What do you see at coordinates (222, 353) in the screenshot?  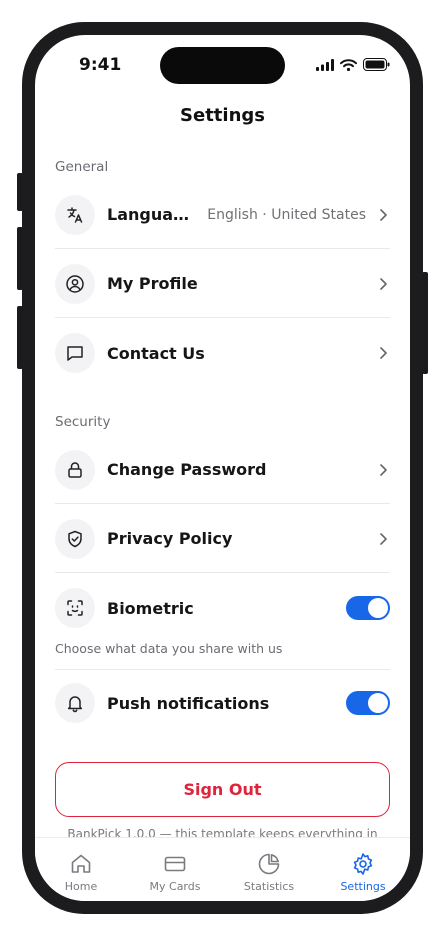 I see `settings-row-contact: Contact Us` at bounding box center [222, 353].